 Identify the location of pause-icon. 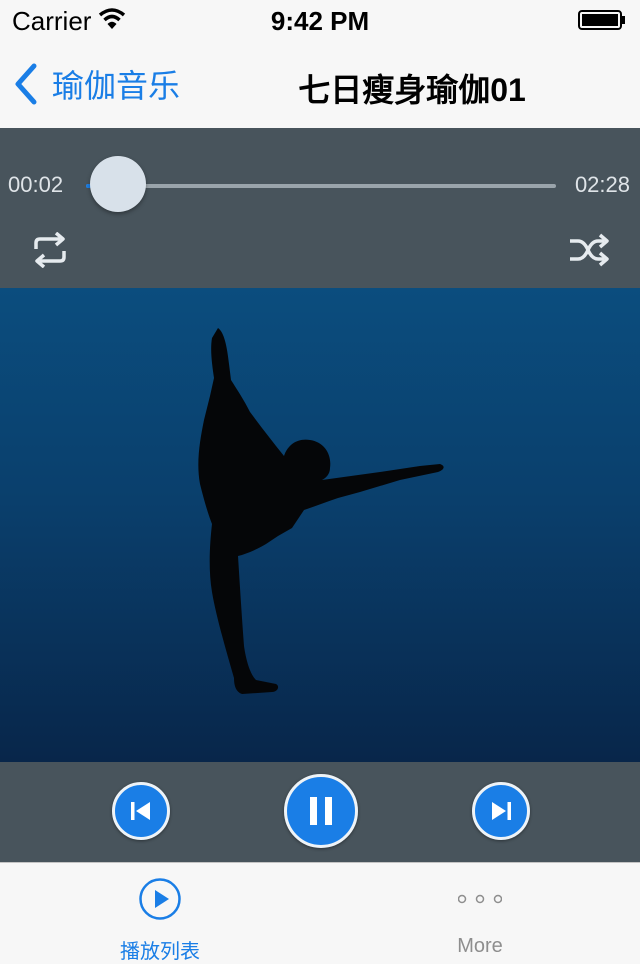
(321, 811).